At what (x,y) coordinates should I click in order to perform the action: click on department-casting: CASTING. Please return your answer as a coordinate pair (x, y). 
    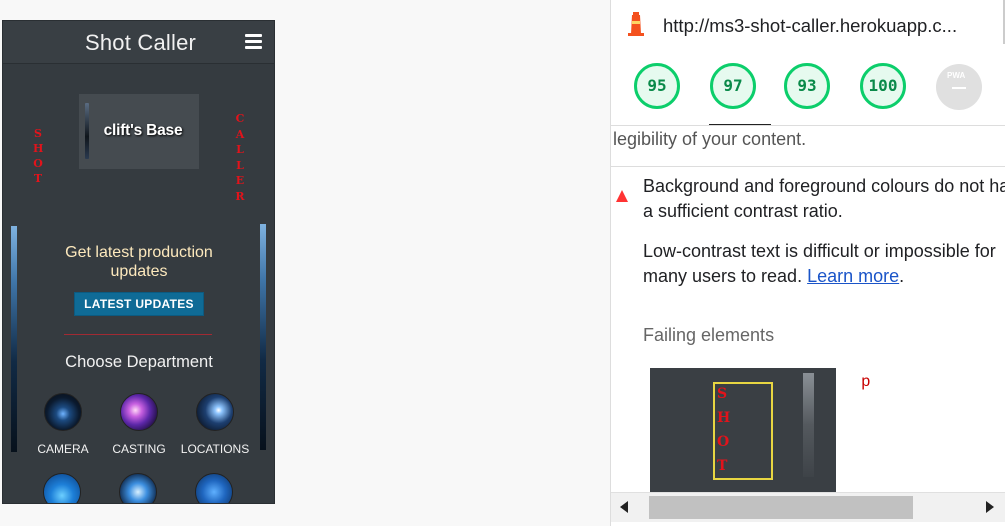
    Looking at the image, I should click on (139, 424).